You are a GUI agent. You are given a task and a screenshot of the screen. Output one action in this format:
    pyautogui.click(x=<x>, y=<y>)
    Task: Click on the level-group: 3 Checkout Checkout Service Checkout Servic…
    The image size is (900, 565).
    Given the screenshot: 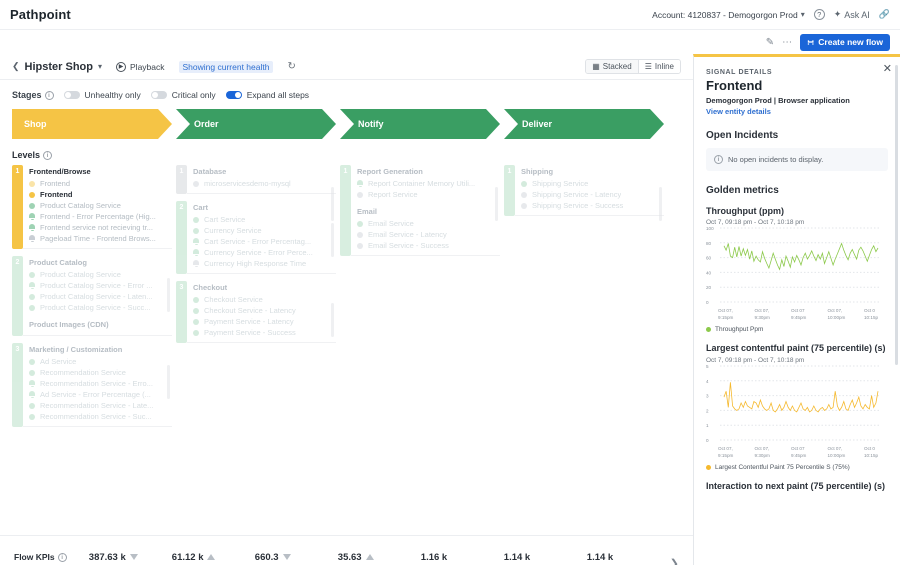 What is the action you would take?
    pyautogui.click(x=256, y=312)
    